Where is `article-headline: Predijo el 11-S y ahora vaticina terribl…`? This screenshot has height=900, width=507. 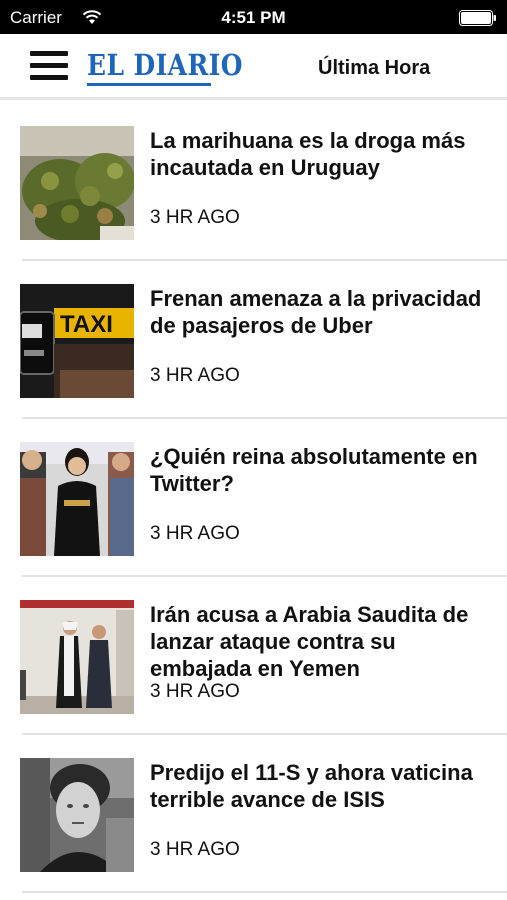
article-headline: Predijo el 11-S y ahora vaticina terribl… is located at coordinates (325, 786).